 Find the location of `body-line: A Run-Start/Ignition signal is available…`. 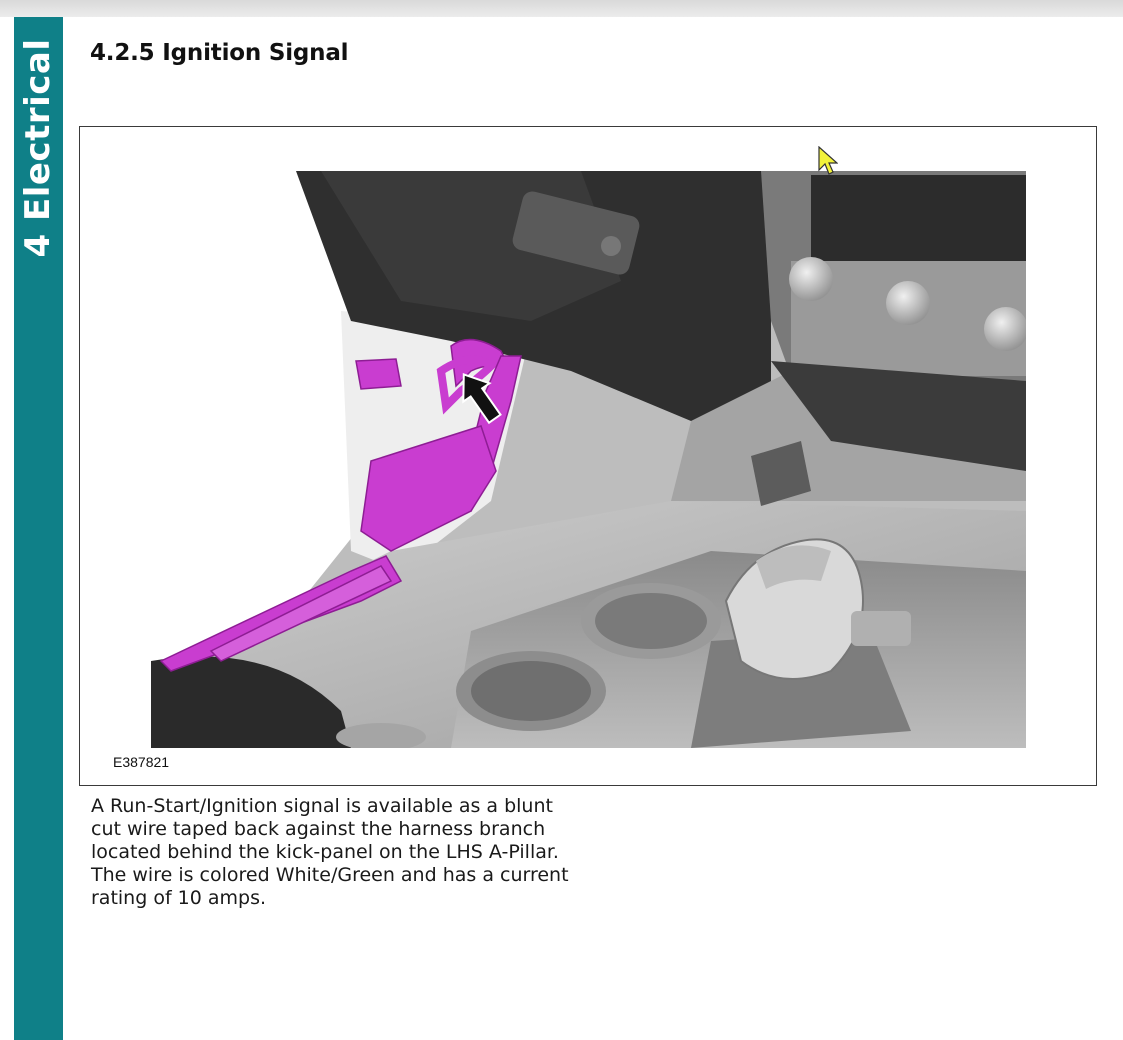

body-line: A Run-Start/Ignition signal is available… is located at coordinates (322, 806).